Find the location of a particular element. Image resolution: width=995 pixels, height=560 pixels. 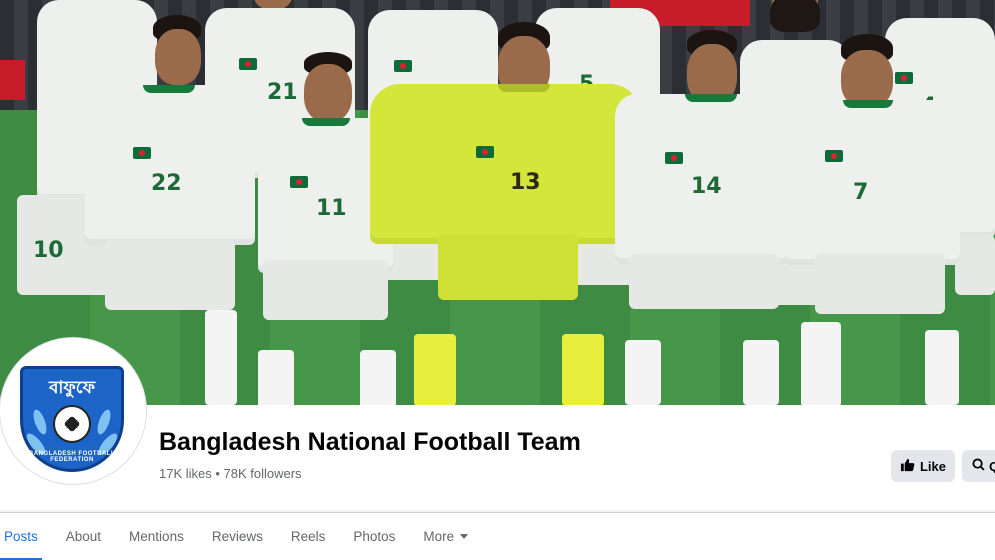

tab-about: About is located at coordinates (83, 536).